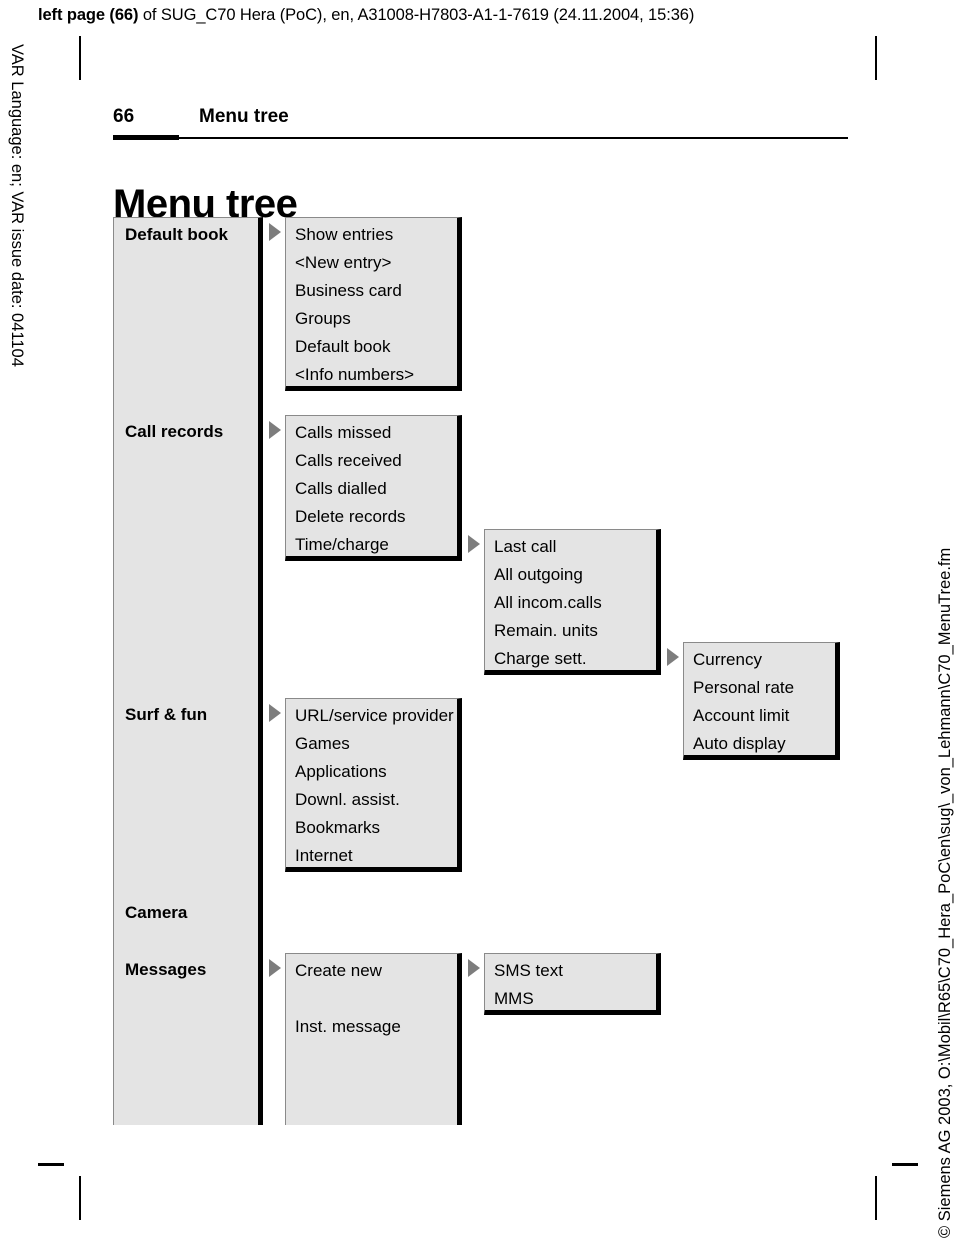  Describe the element at coordinates (166, 714) in the screenshot. I see `menu-item-surf-and-fun: Surf & fun` at that location.